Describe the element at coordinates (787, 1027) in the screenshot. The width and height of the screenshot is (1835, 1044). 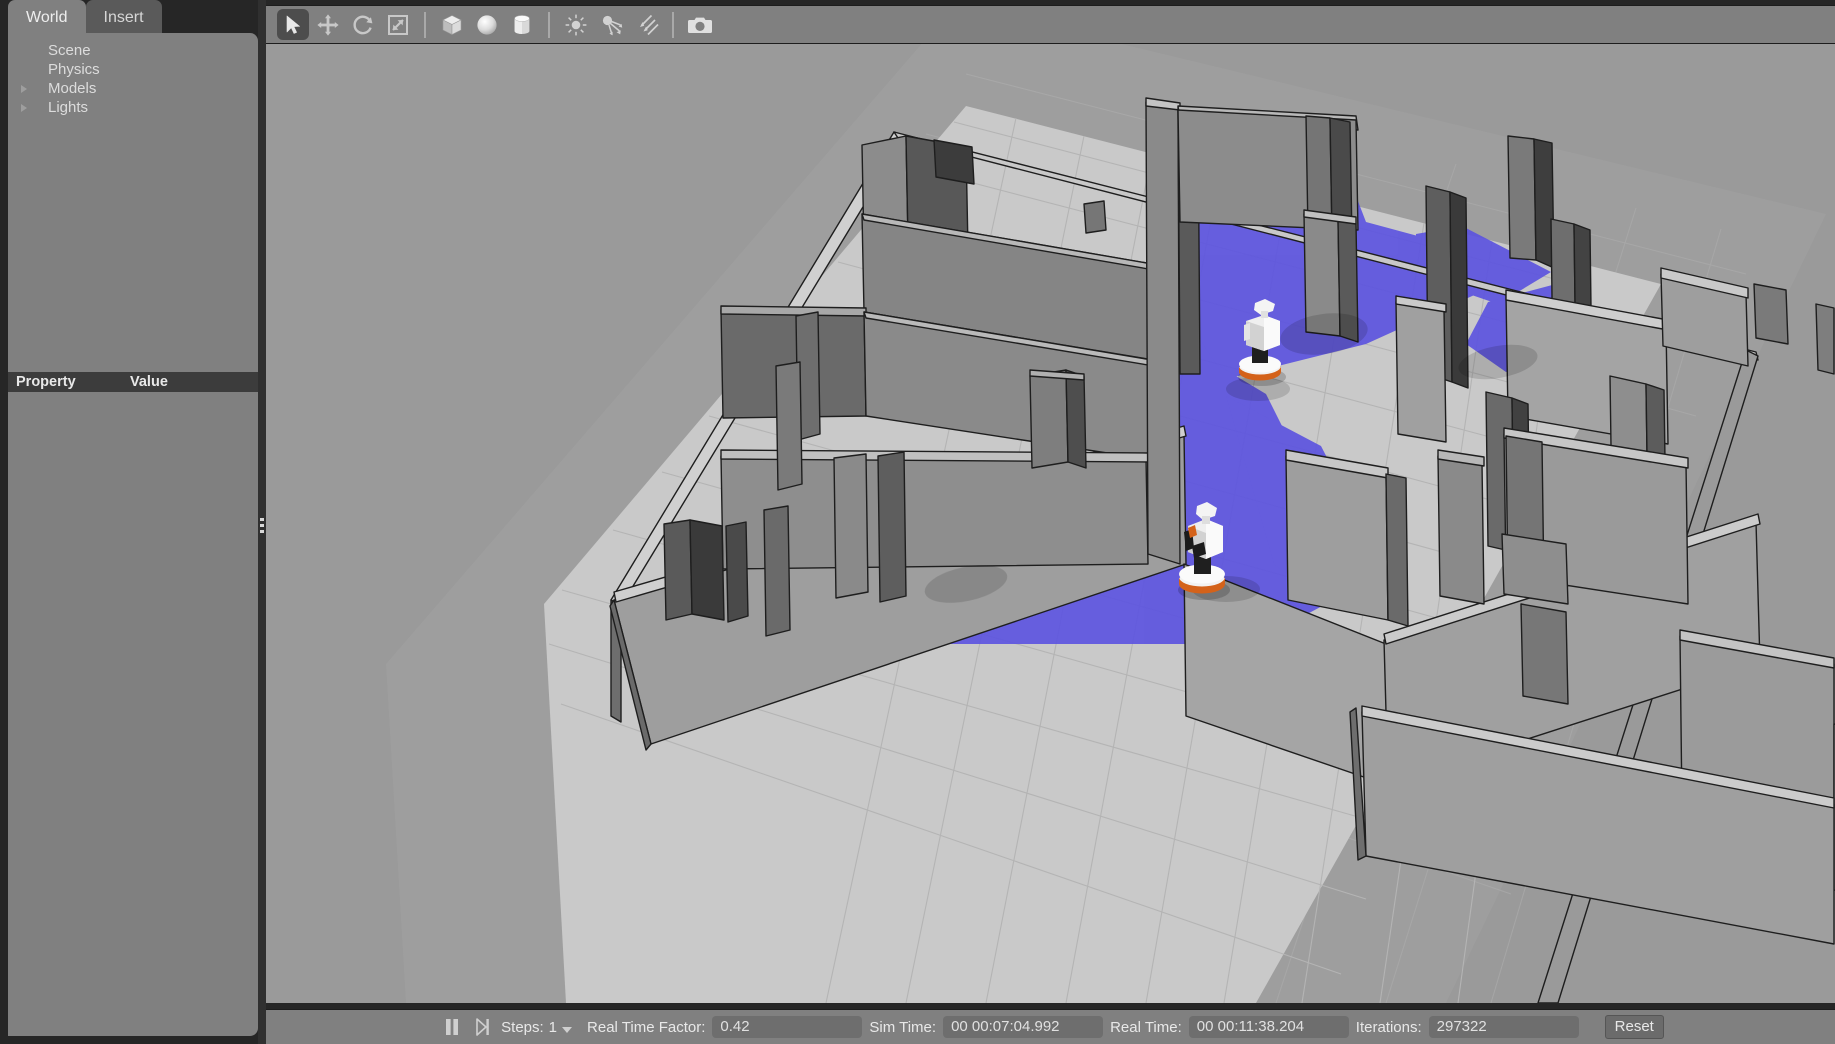
I see `real-time-factor-value: 0.42` at that location.